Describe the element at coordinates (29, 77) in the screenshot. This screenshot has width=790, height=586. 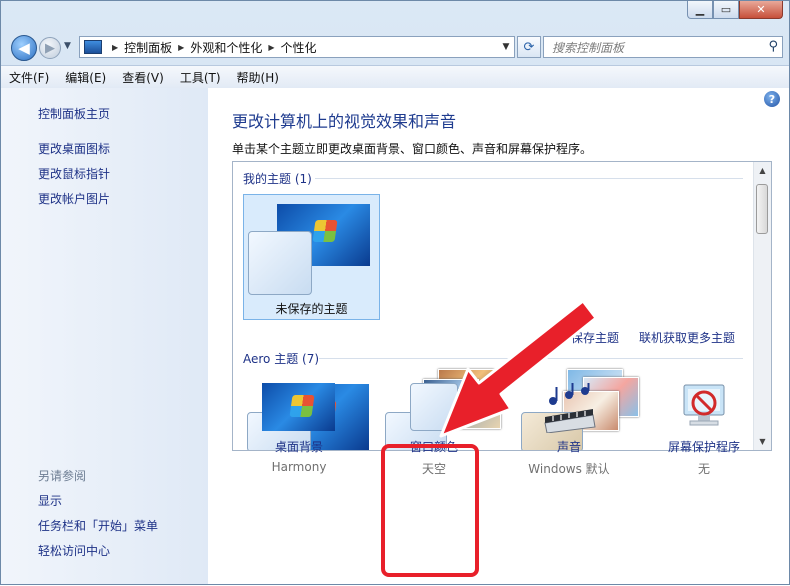
I see `menu-file: 文件(F)` at that location.